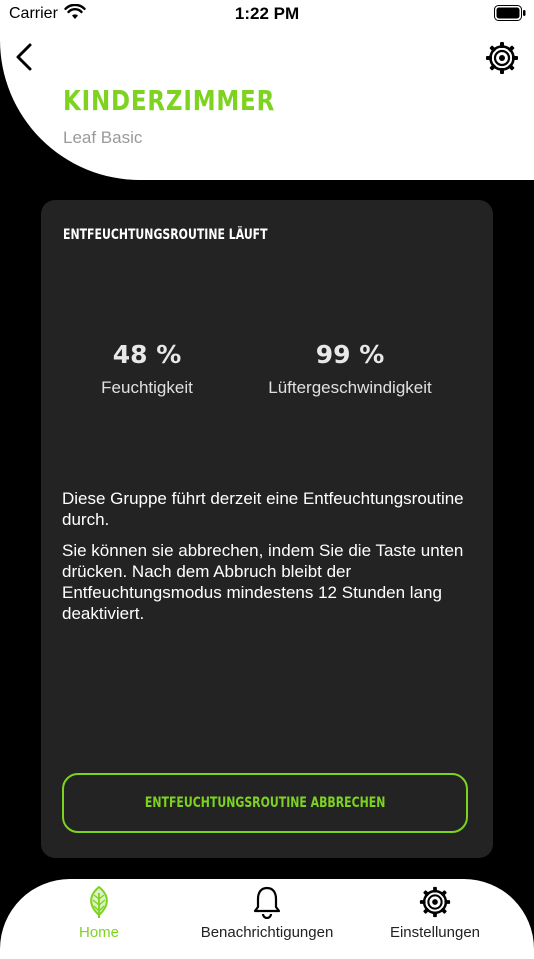 The width and height of the screenshot is (534, 959). I want to click on tab-settings-label: Einstellungen, so click(435, 932).